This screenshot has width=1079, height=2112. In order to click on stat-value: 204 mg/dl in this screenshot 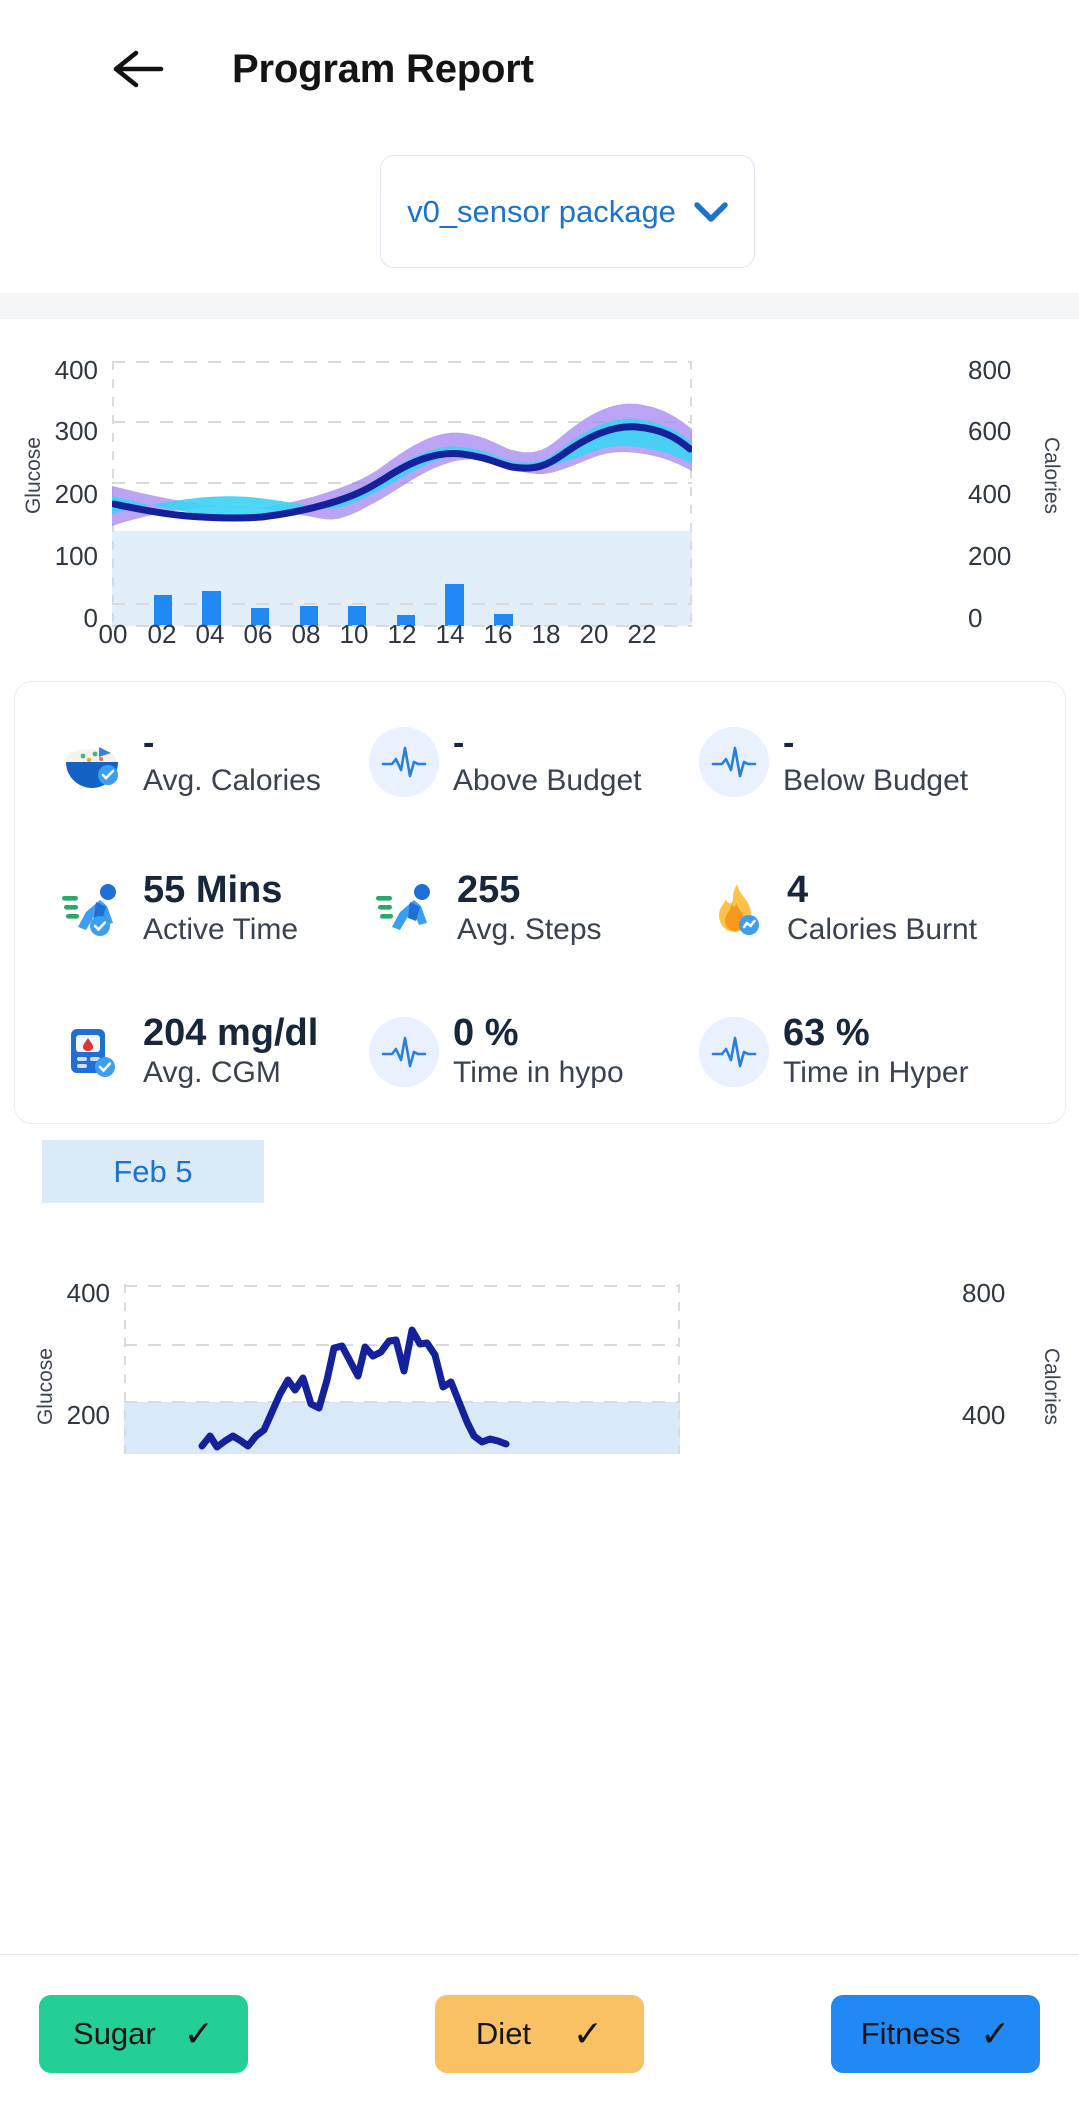, I will do `click(231, 1032)`.